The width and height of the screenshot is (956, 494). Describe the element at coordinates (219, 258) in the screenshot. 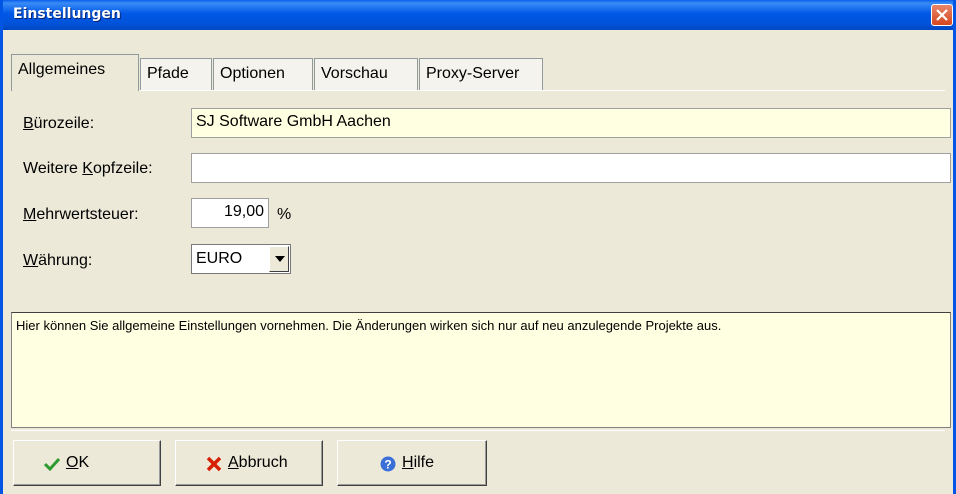

I see `waehrung-value: EURO` at that location.